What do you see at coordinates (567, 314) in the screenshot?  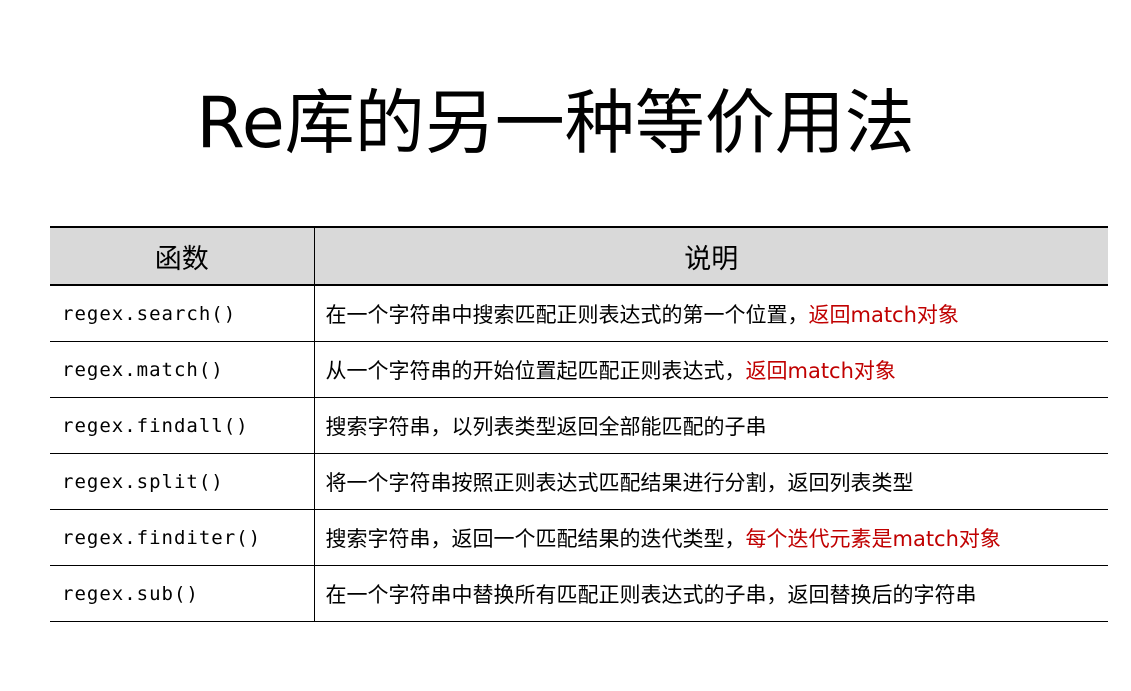 I see `description-text: 在一个字符串中搜索匹配正则表达式的第一个位置，` at bounding box center [567, 314].